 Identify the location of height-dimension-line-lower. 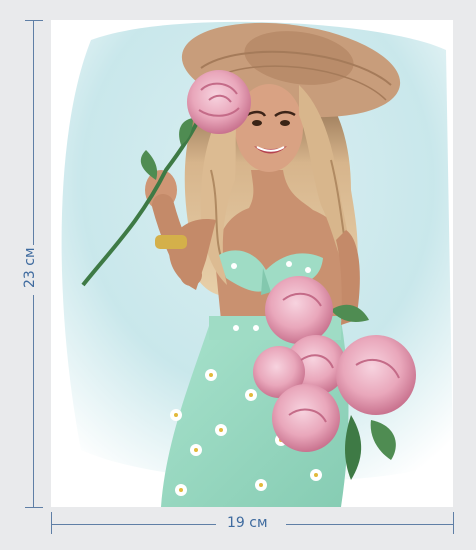
(33, 401).